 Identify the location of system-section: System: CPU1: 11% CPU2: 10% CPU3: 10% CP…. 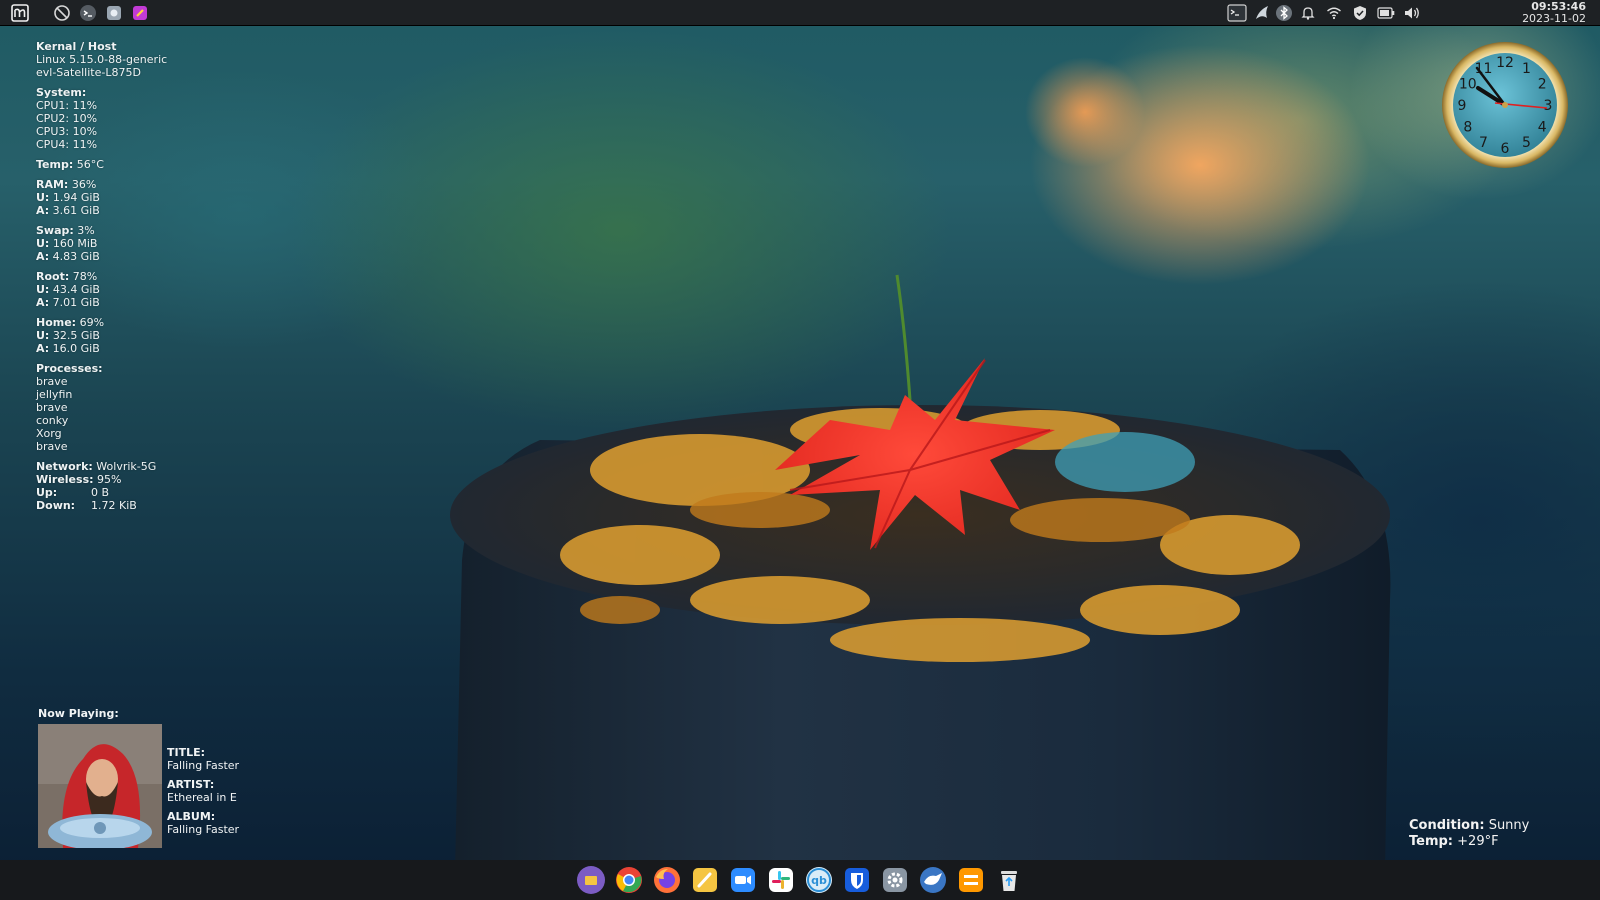
(136, 118).